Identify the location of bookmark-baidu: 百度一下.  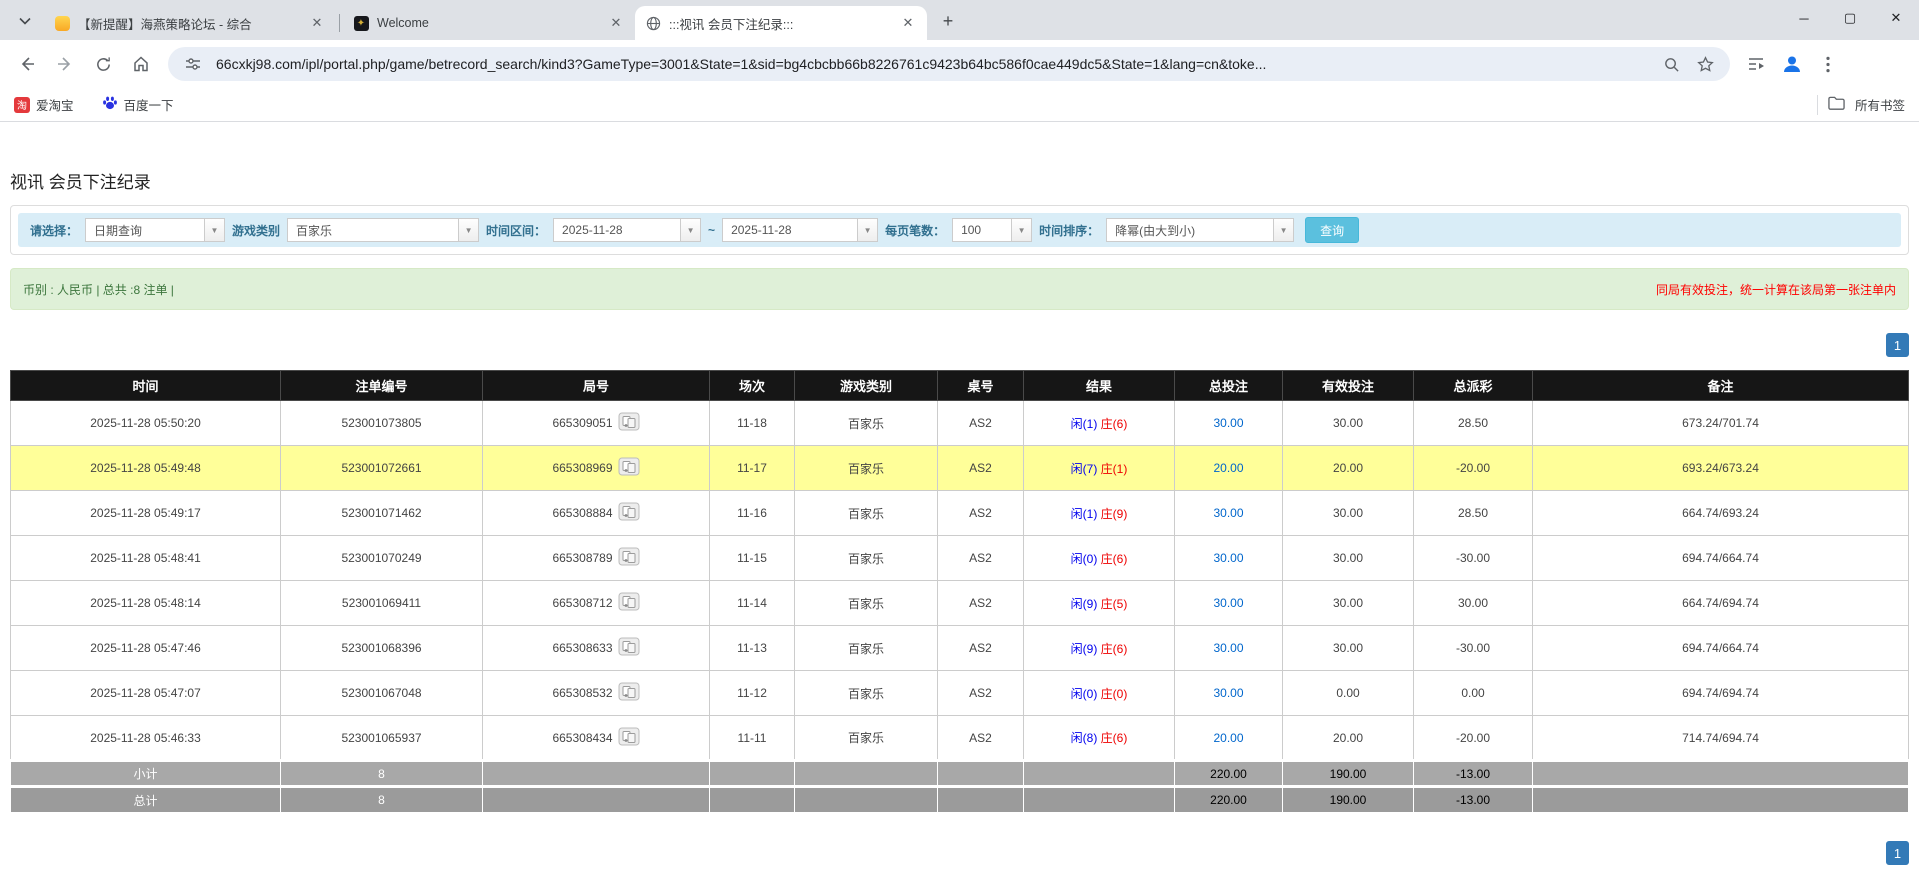
(138, 104).